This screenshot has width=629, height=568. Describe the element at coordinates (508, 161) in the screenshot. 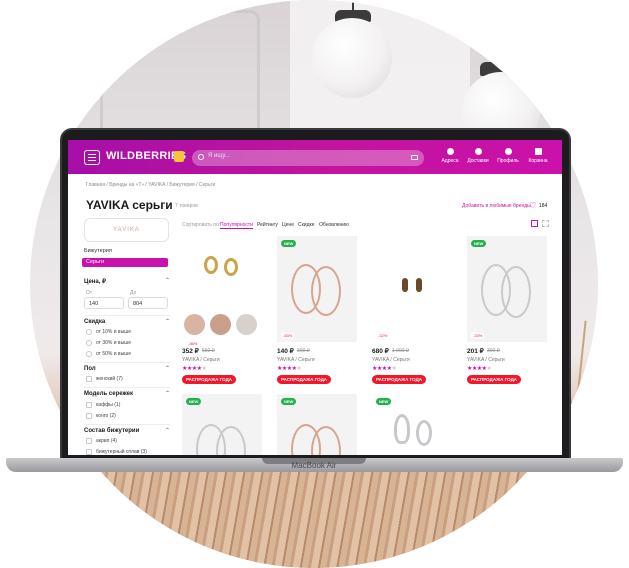

I see `nav-label: Профиль` at that location.